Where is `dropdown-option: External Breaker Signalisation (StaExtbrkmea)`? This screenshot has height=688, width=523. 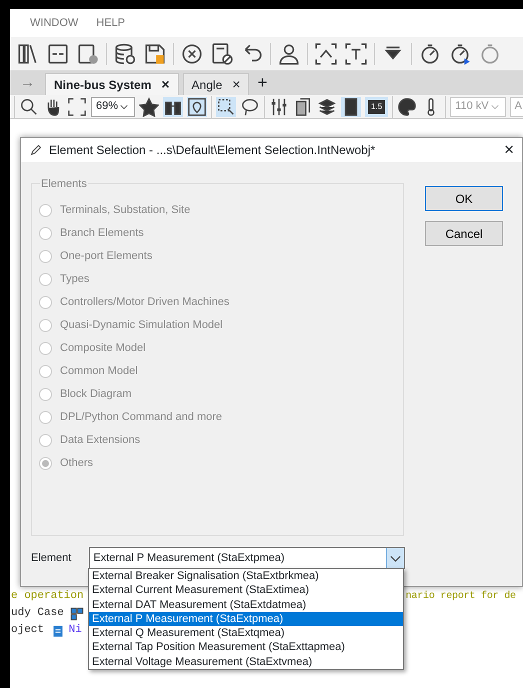 dropdown-option: External Breaker Signalisation (StaExtbrkmea) is located at coordinates (246, 576).